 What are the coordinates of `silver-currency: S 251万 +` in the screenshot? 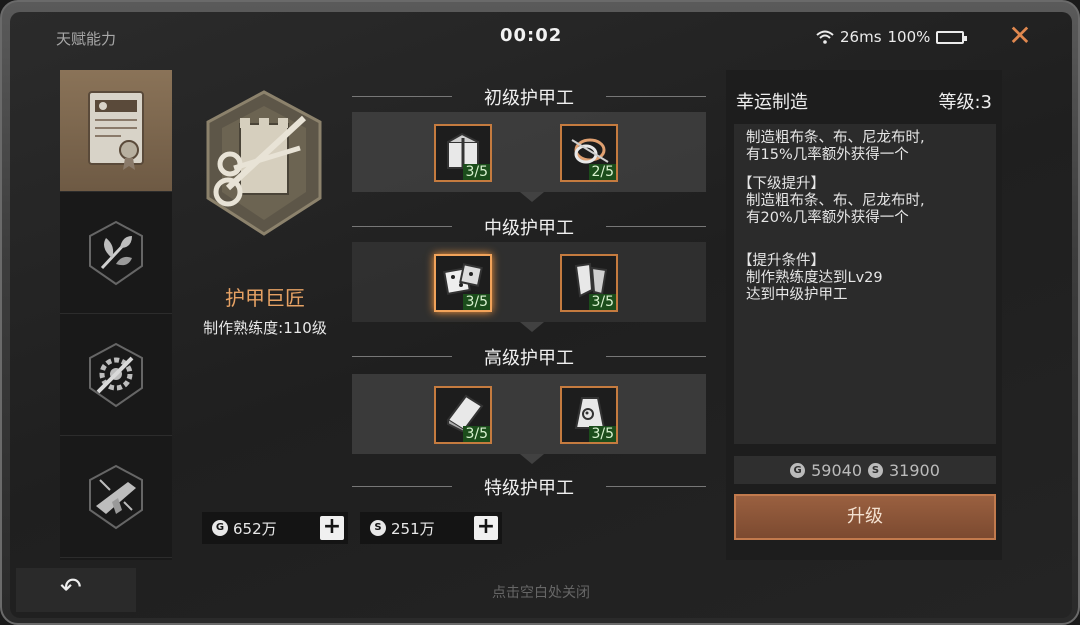 It's located at (431, 528).